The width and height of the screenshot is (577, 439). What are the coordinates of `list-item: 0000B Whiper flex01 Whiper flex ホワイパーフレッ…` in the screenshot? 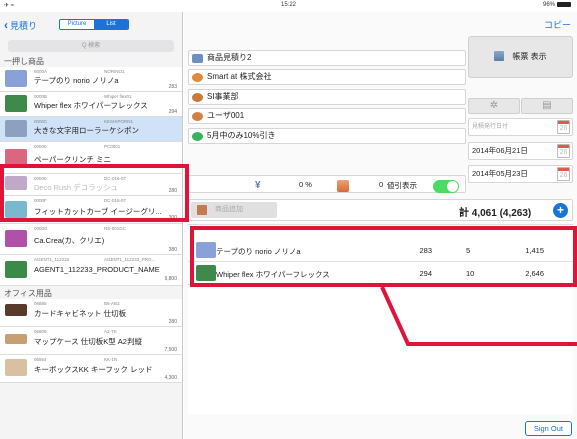 It's located at (91, 104).